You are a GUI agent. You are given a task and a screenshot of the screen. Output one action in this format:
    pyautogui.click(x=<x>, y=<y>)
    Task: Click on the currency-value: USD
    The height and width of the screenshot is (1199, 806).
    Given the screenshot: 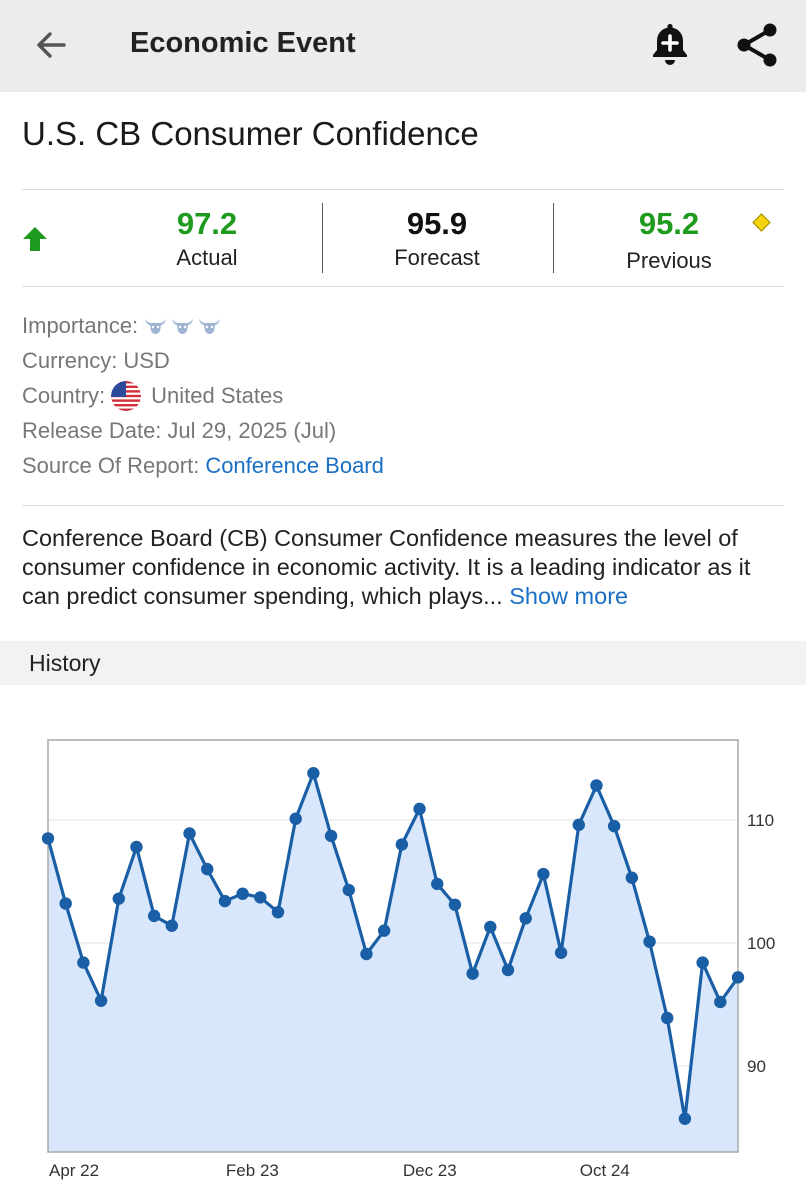 What is the action you would take?
    pyautogui.click(x=146, y=360)
    